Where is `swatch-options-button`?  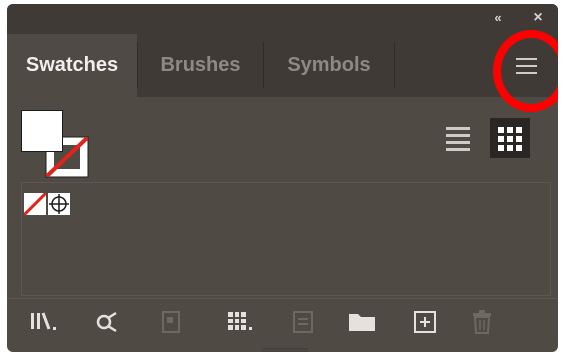
swatch-options-button is located at coordinates (303, 322).